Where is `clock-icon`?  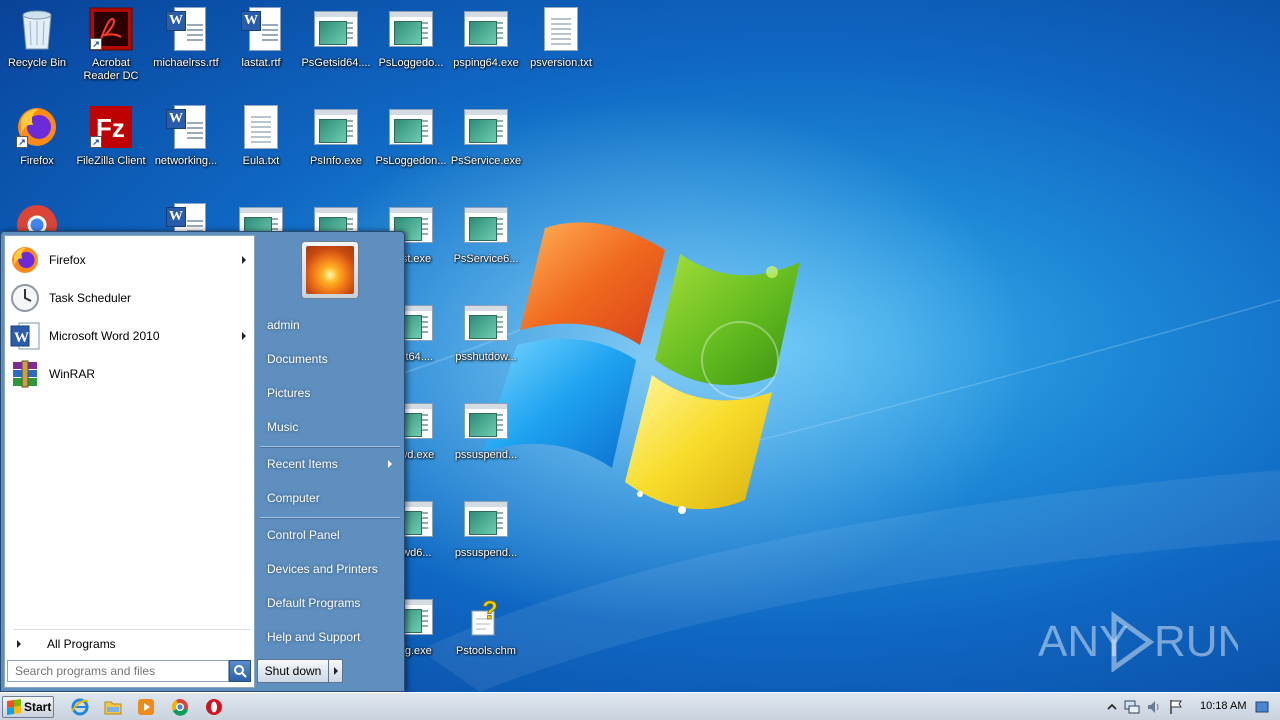
clock-icon is located at coordinates (25, 298).